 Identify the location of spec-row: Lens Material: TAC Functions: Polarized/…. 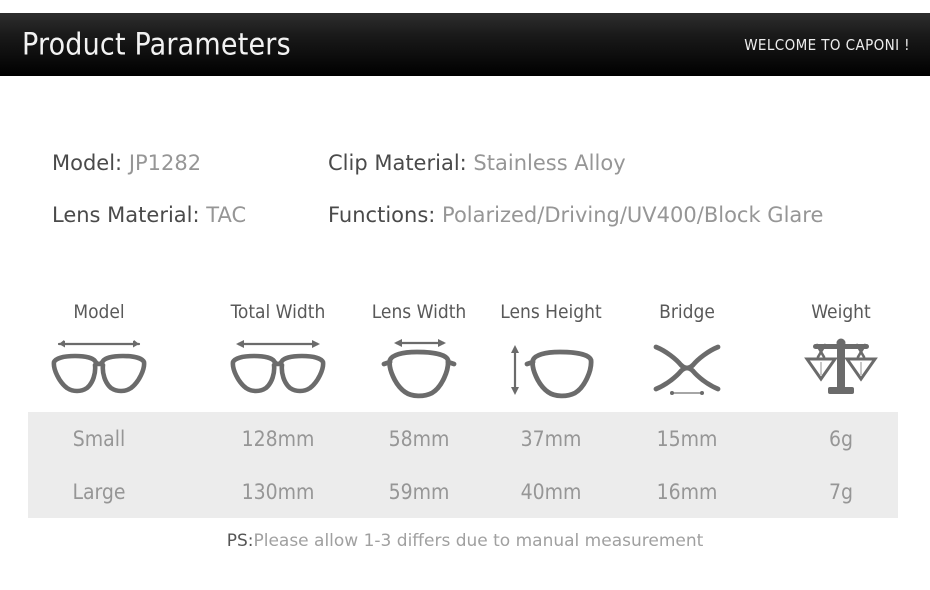
(465, 215).